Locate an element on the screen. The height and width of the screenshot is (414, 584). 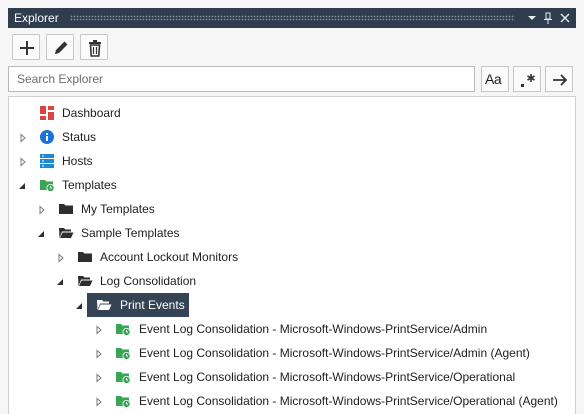
title-bar: Explorer is located at coordinates (292, 18).